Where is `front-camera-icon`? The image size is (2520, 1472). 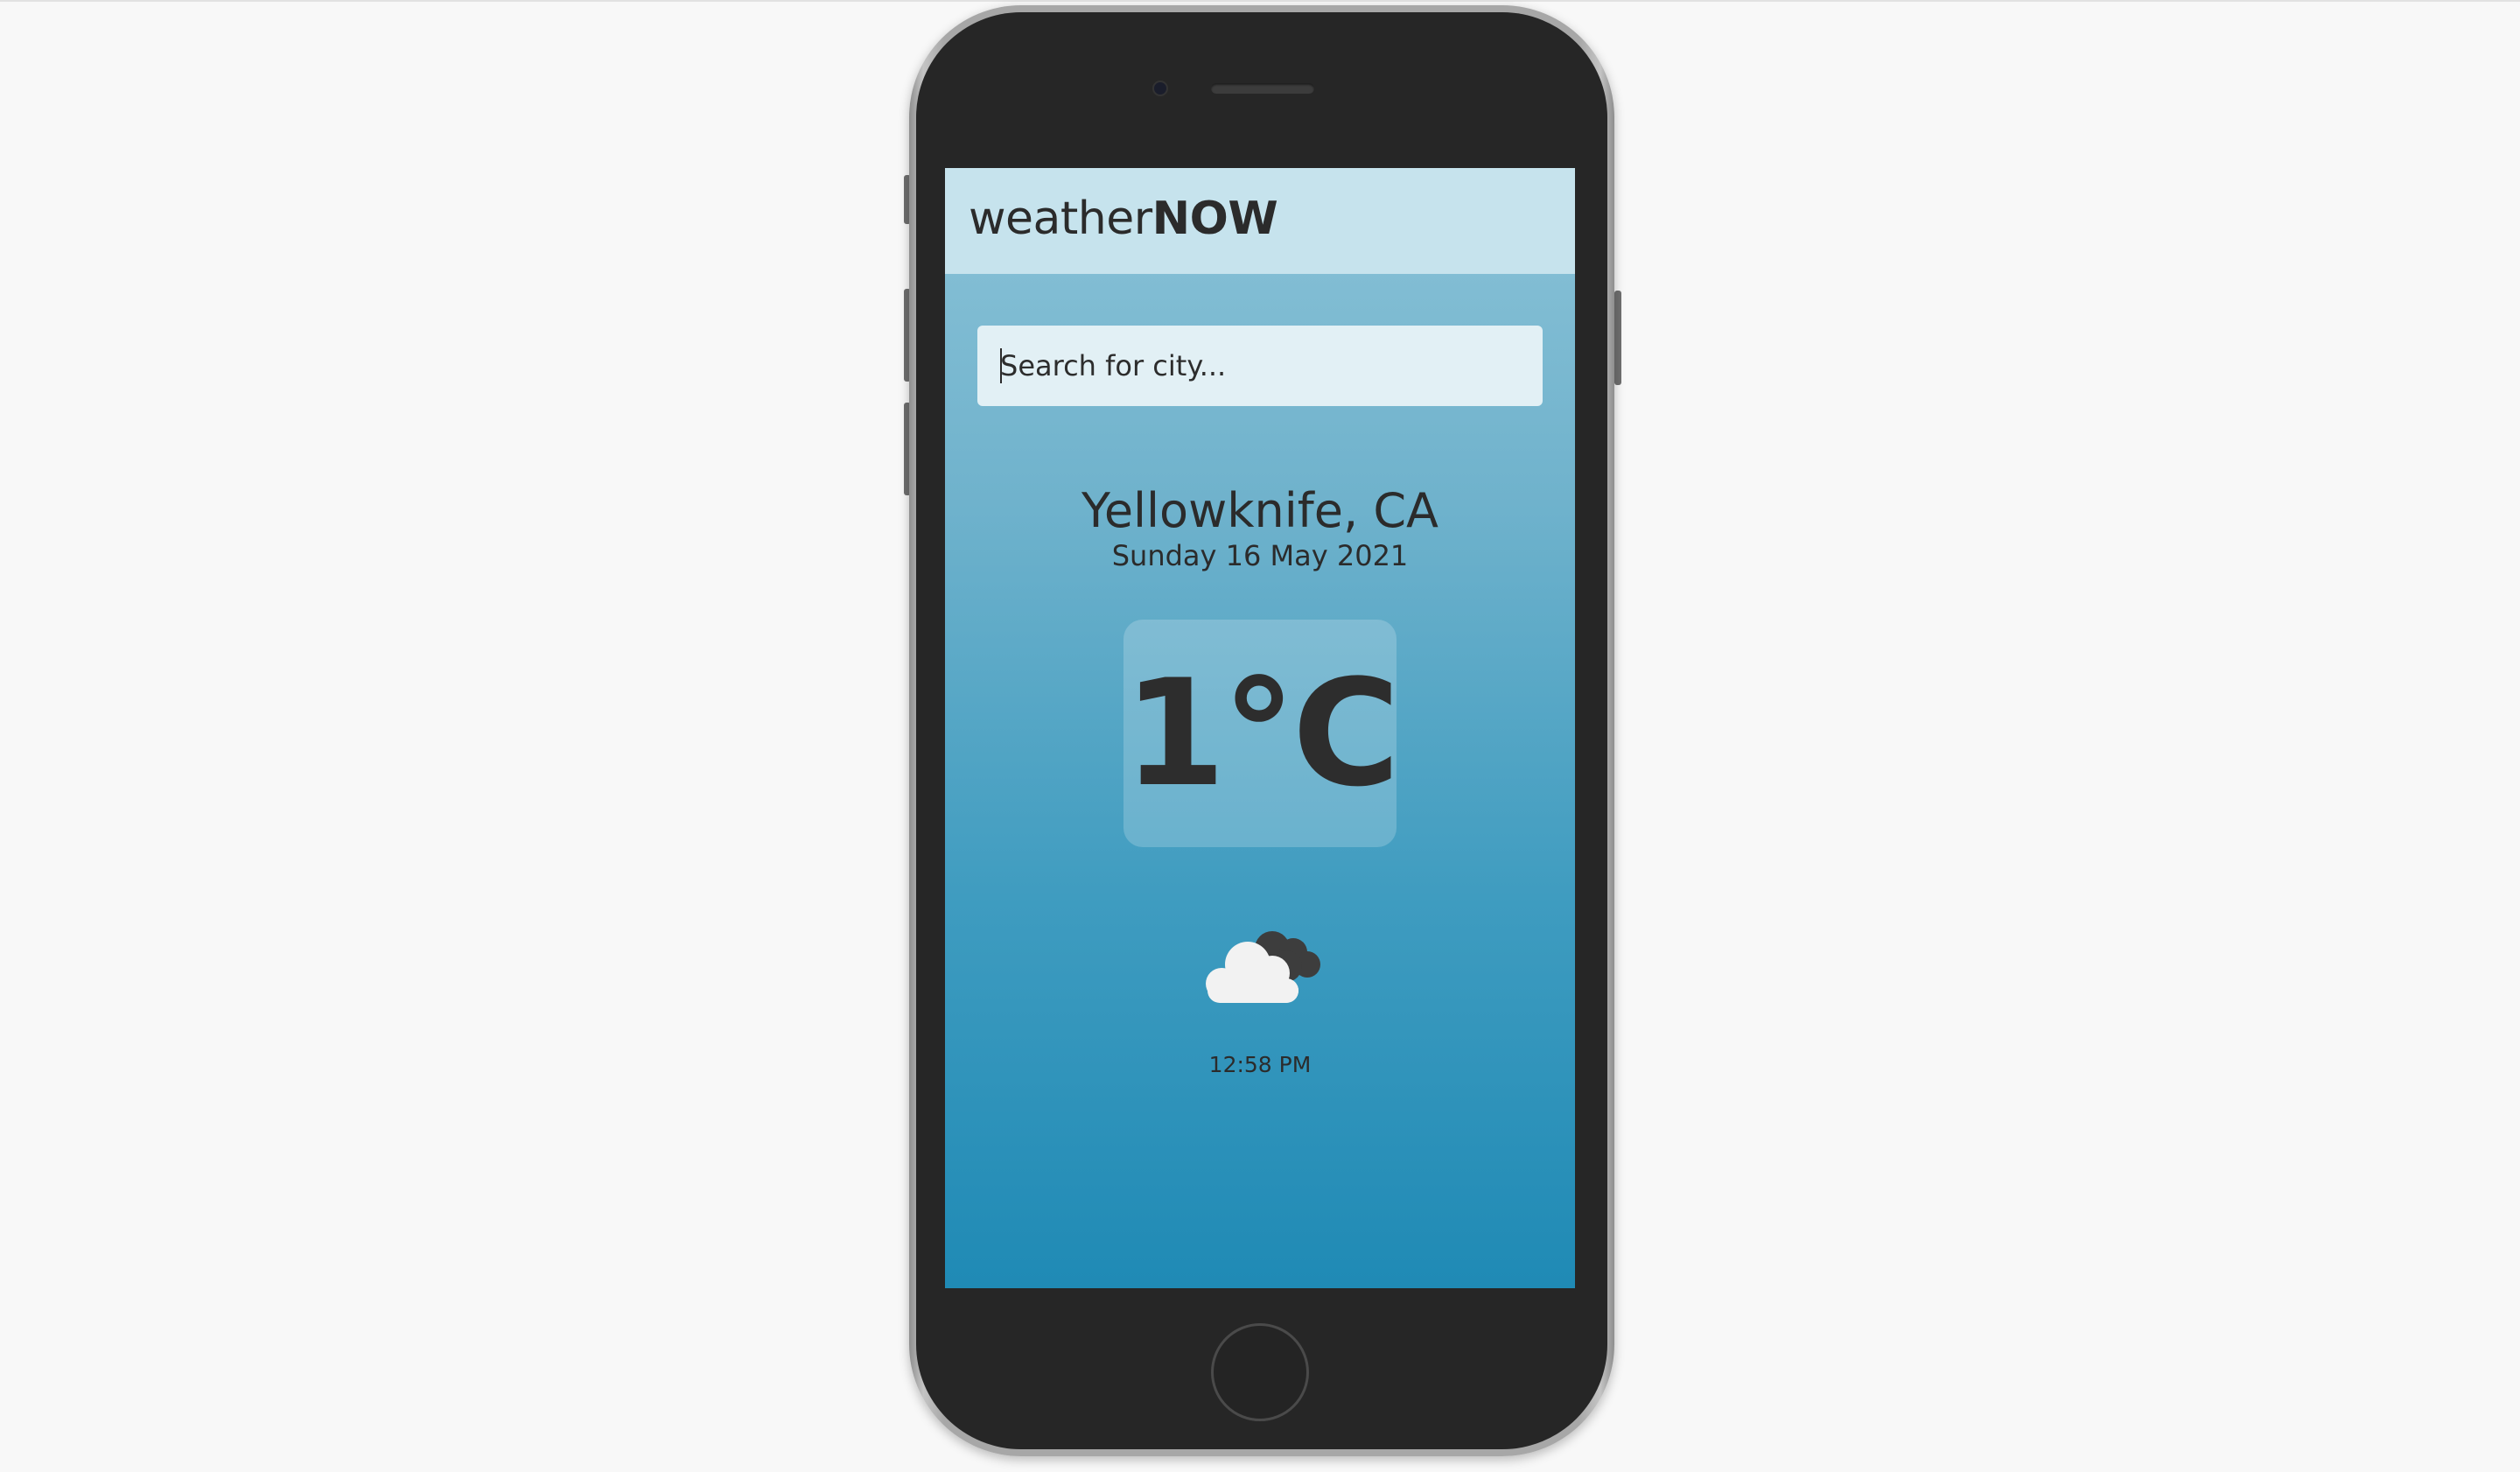
front-camera-icon is located at coordinates (1160, 88).